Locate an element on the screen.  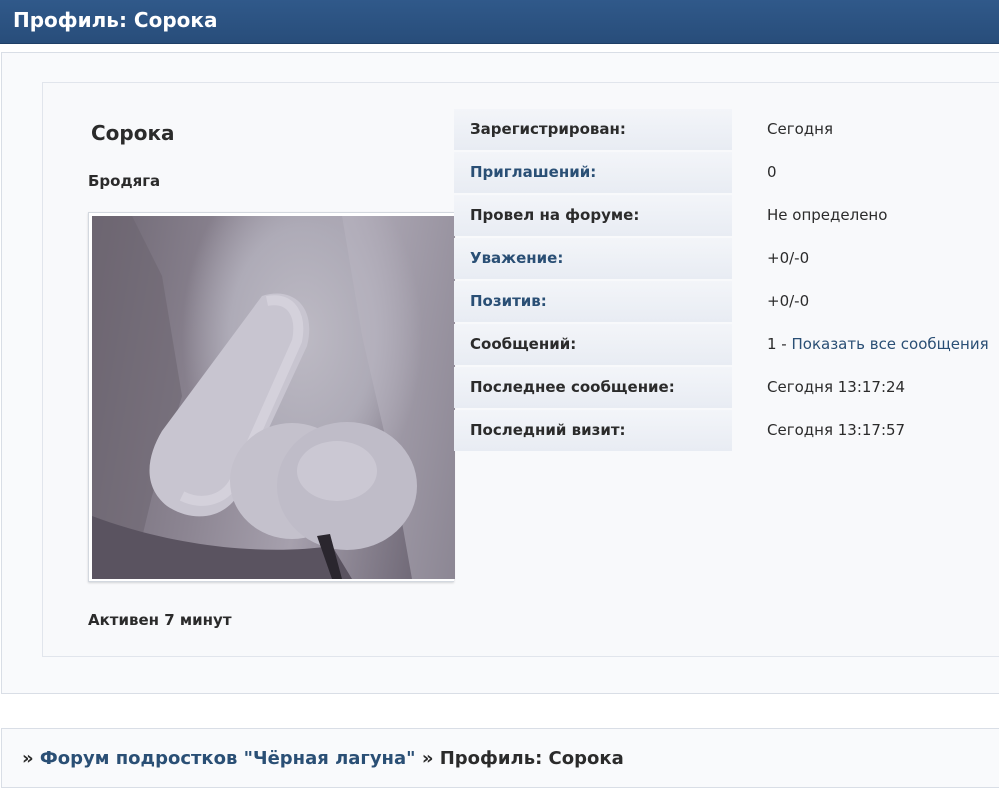
stat-label-link: Уважение: is located at coordinates (593, 258).